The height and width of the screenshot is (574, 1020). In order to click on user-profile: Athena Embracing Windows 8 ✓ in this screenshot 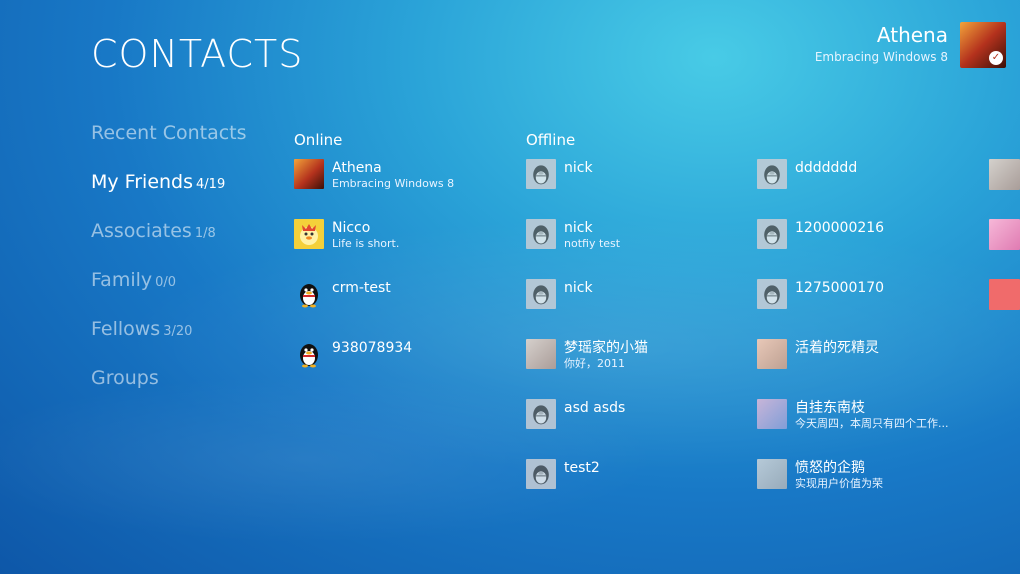, I will do `click(910, 45)`.